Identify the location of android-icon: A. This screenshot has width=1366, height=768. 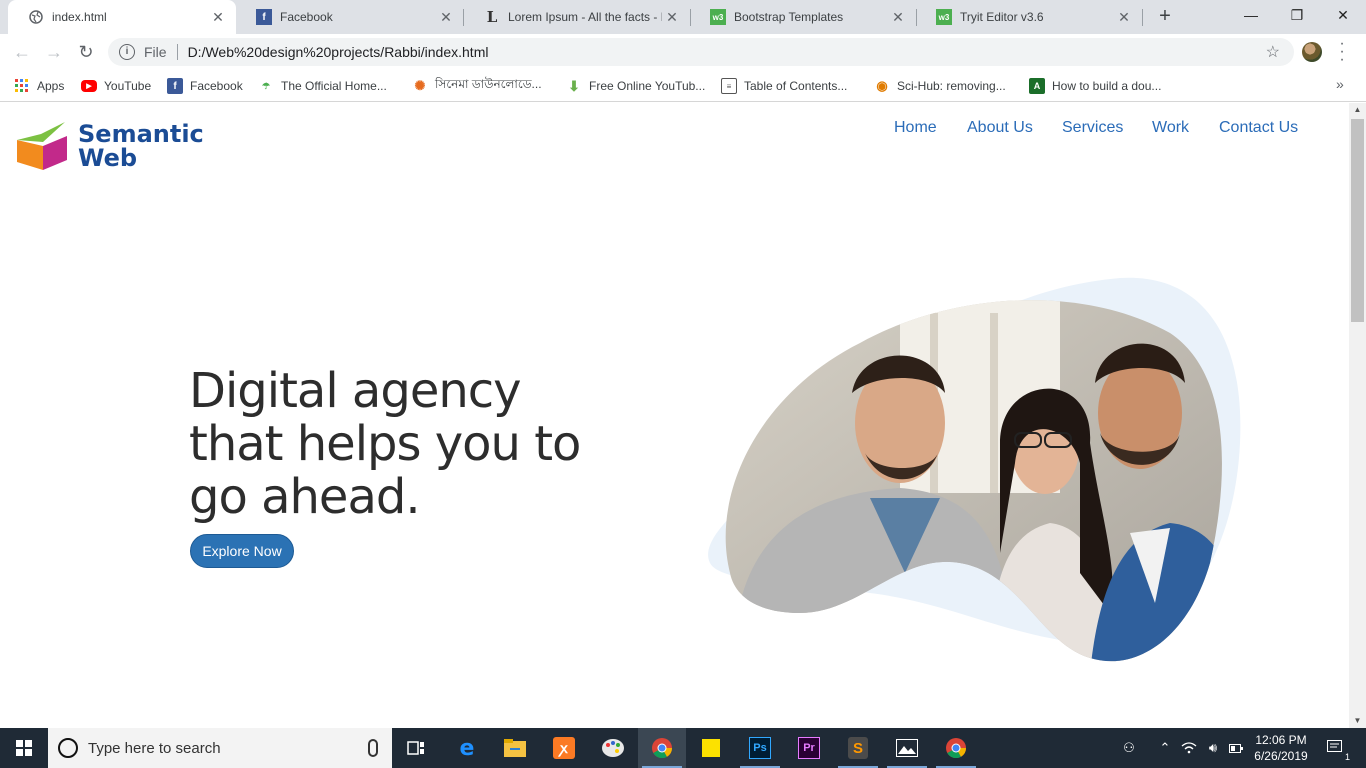
(1037, 86).